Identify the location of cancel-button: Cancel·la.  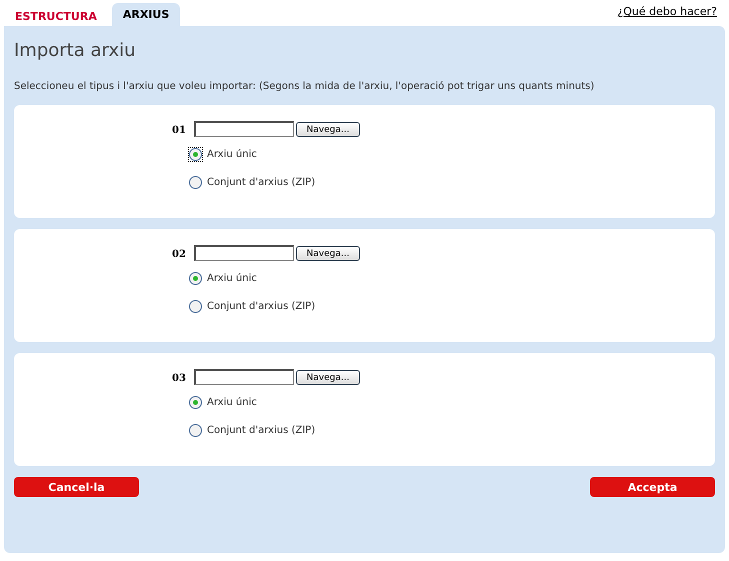
(76, 487).